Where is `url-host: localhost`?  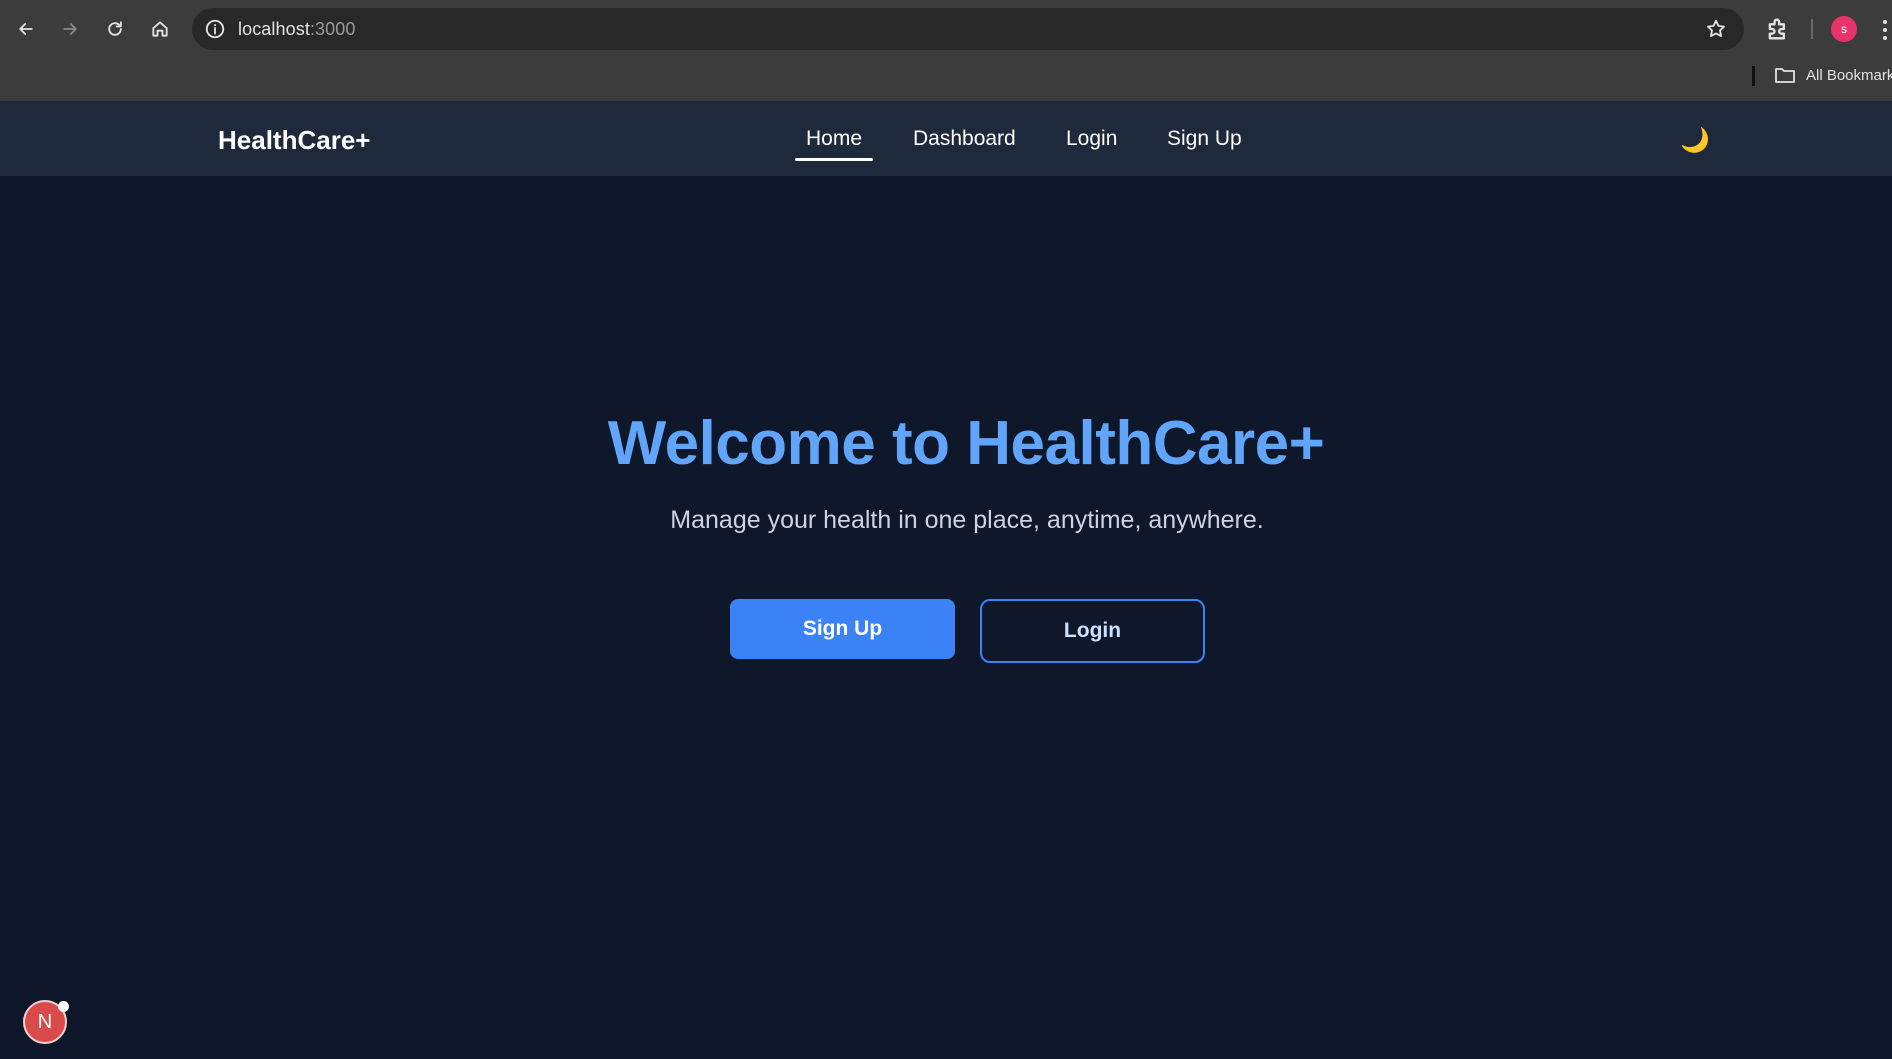
url-host: localhost is located at coordinates (274, 29).